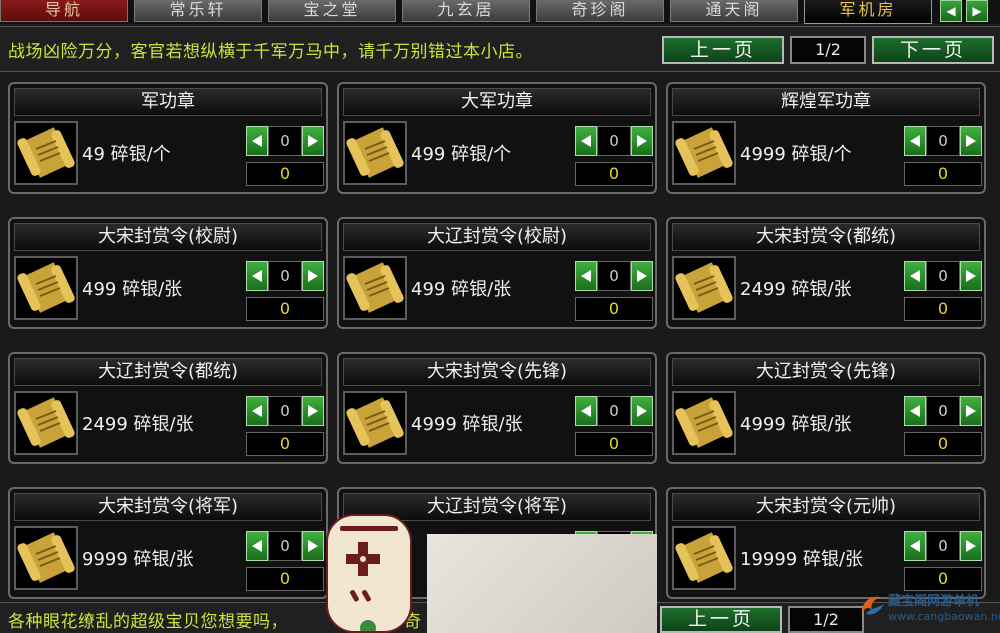 Image resolution: width=1000 pixels, height=633 pixels. I want to click on item-card: 大辽封赏令(都统) 2499 碎银/张 0 0, so click(168, 408).